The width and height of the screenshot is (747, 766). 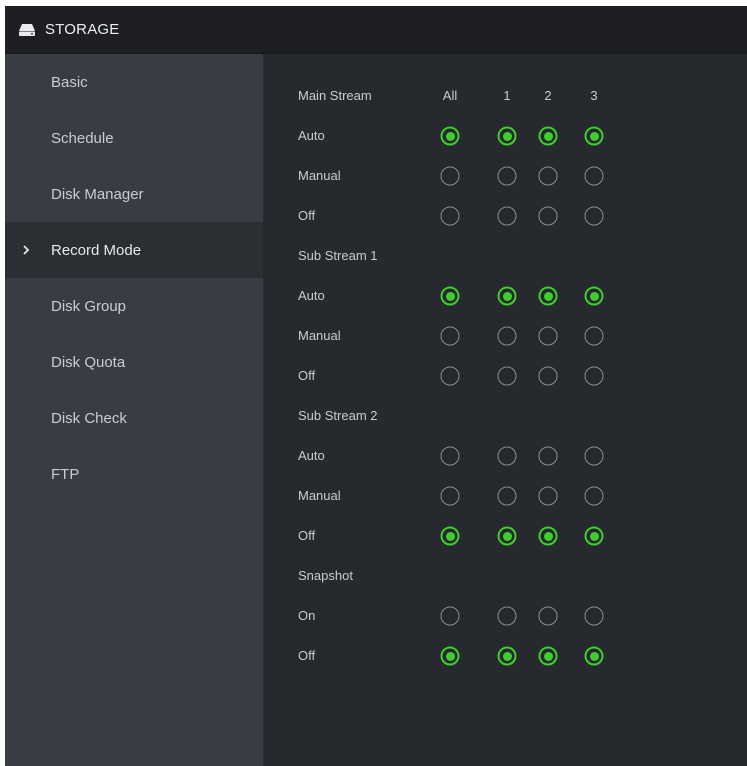 What do you see at coordinates (338, 415) in the screenshot?
I see `section-title-sub-stream-2: Sub Stream 2` at bounding box center [338, 415].